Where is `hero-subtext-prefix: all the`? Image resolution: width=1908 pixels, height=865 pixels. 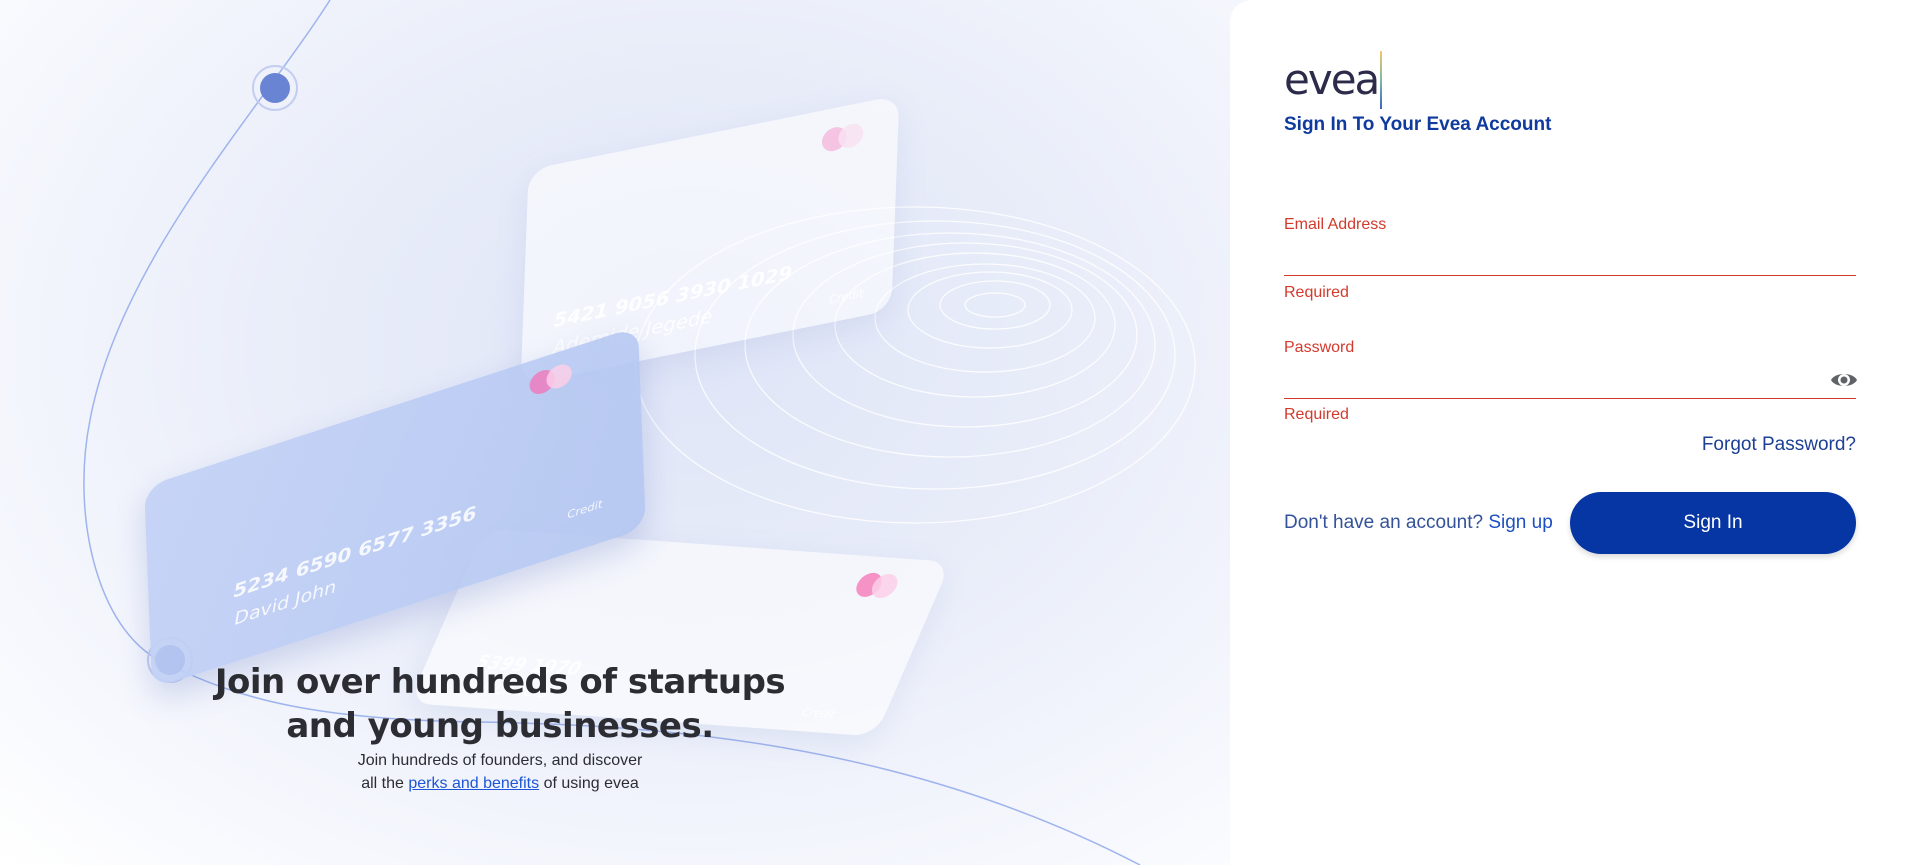
hero-subtext-prefix: all the is located at coordinates (382, 783).